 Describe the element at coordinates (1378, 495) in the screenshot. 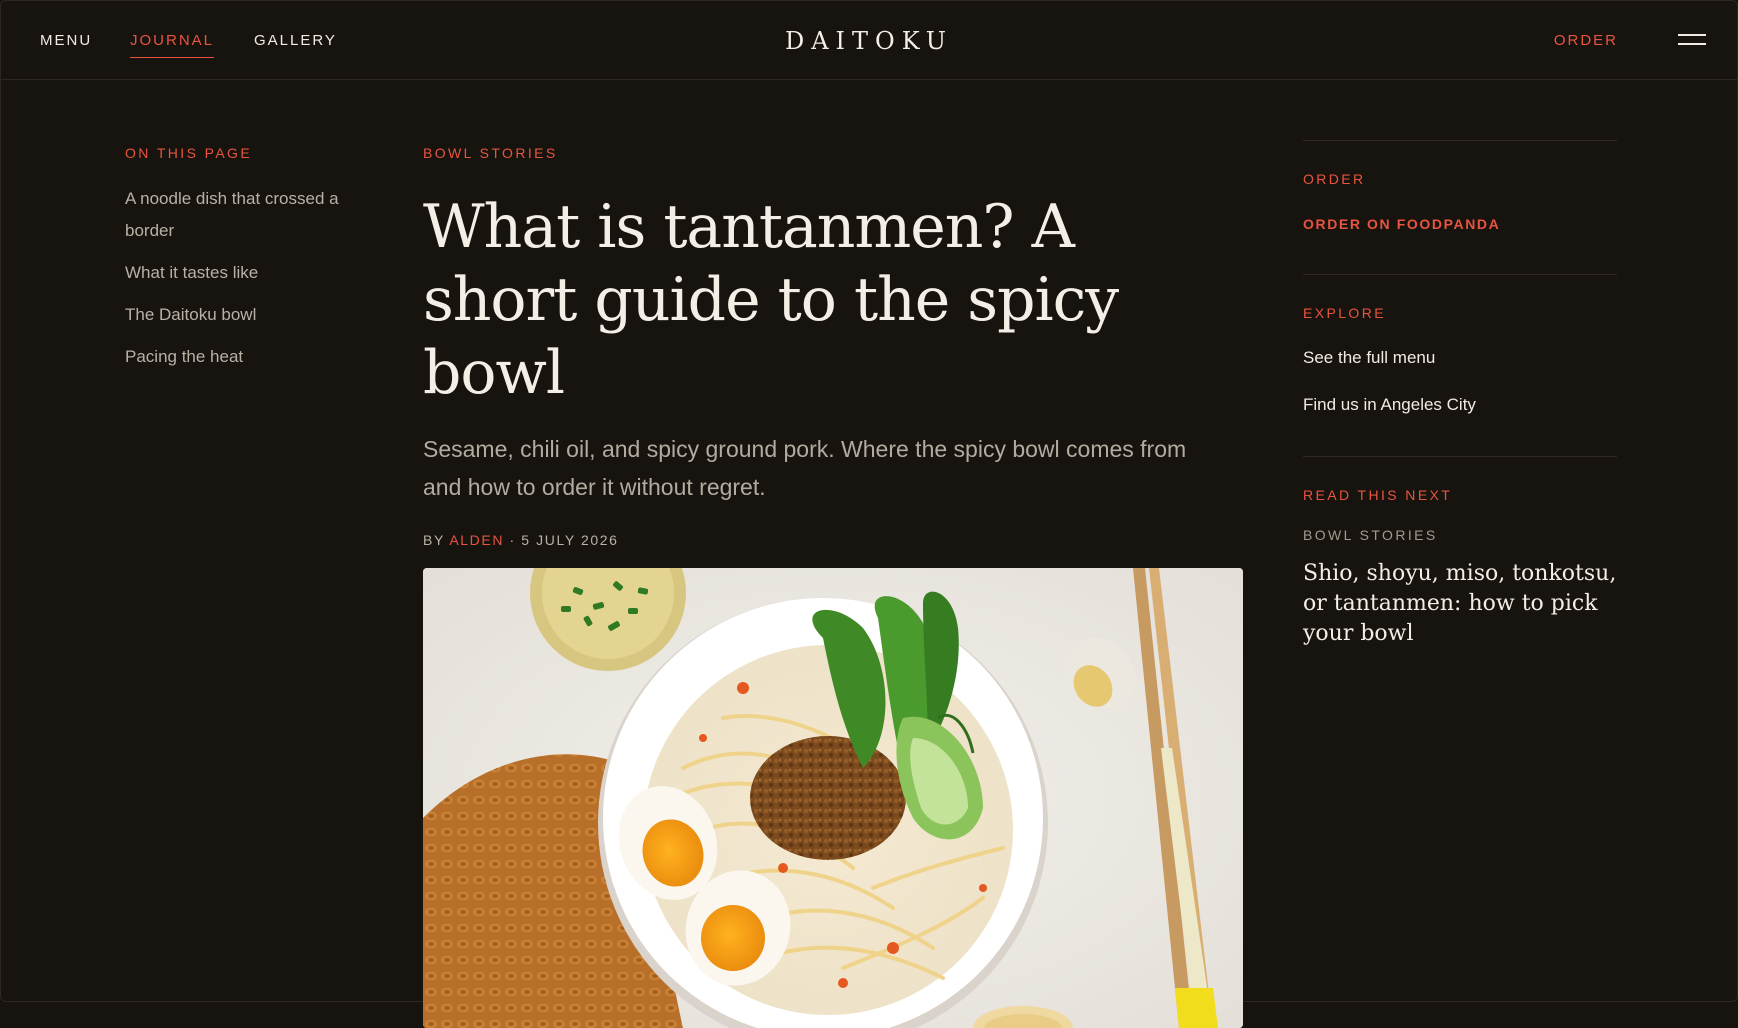

I see `read-next-heading: READ THIS NEXT` at that location.